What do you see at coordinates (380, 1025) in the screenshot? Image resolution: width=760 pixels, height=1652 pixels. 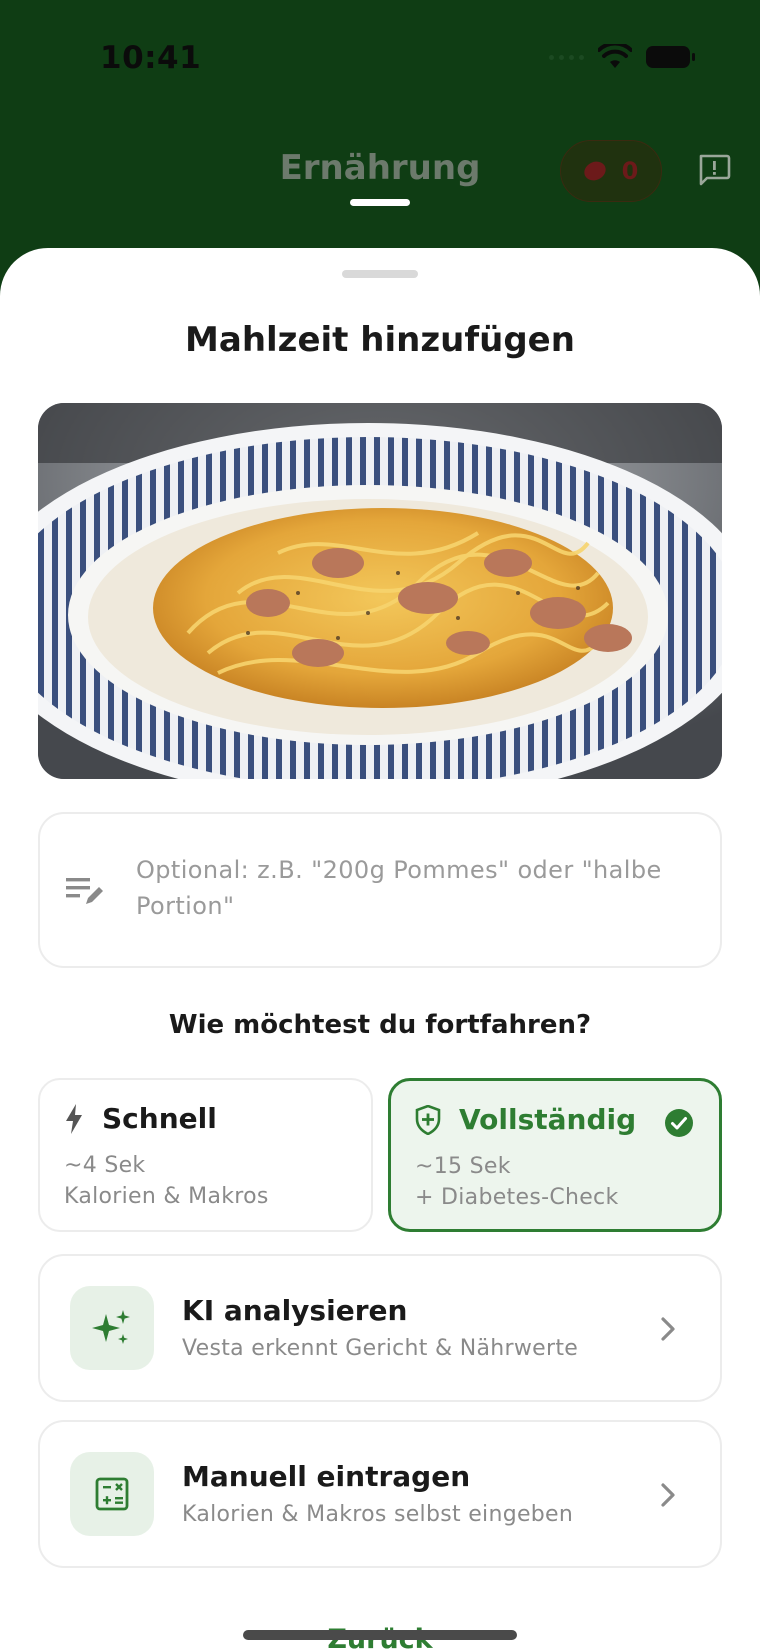 I see `mode-question: Wie möchtest du fortfahren?` at bounding box center [380, 1025].